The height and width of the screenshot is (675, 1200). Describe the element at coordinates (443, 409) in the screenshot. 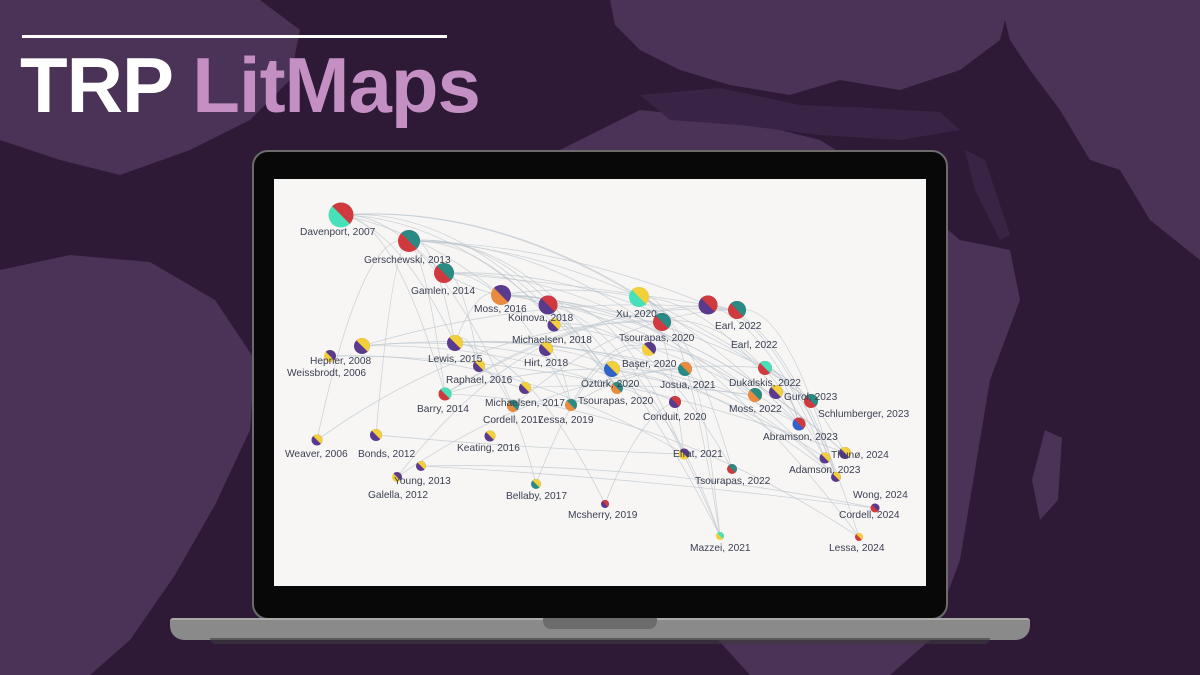

I see `paper-label: Barry, 2014` at that location.